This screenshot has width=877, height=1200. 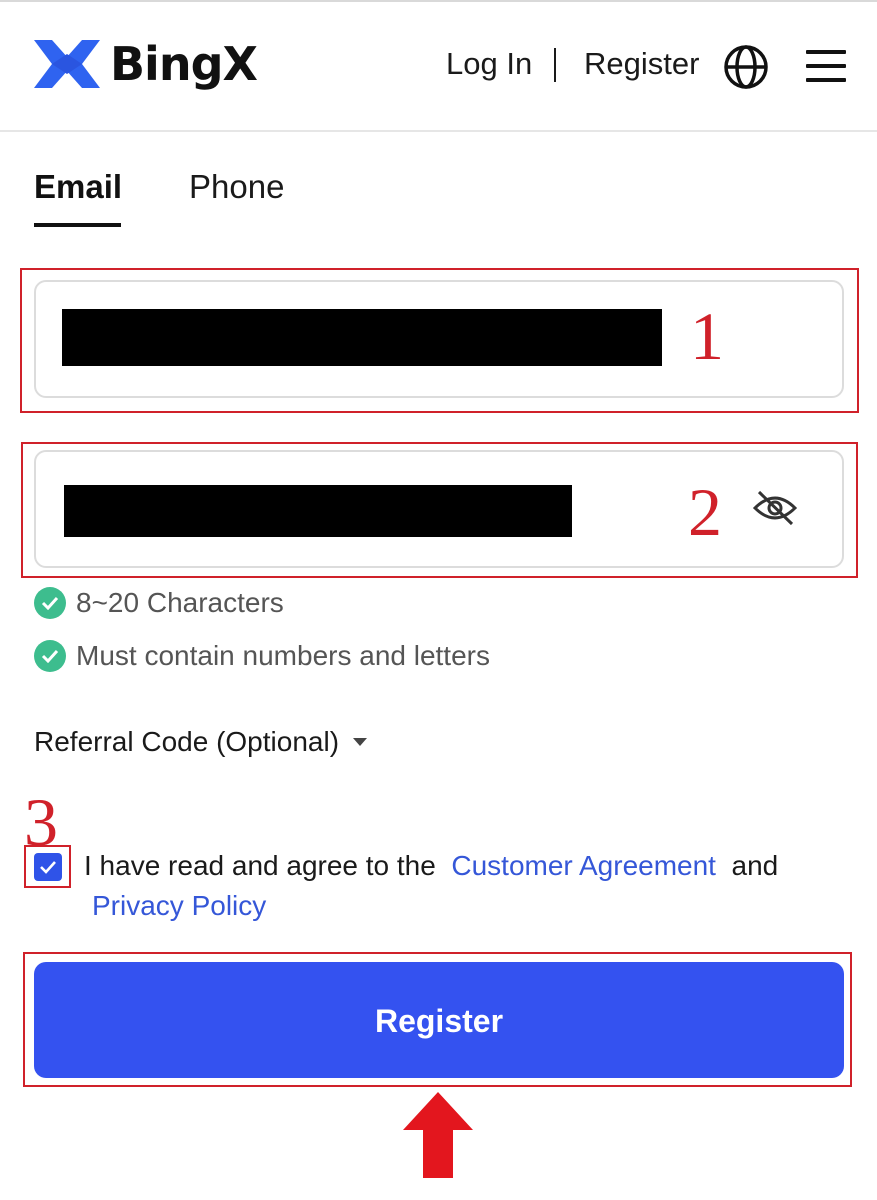 What do you see at coordinates (41, 822) in the screenshot?
I see `annotation-number-3: 3` at bounding box center [41, 822].